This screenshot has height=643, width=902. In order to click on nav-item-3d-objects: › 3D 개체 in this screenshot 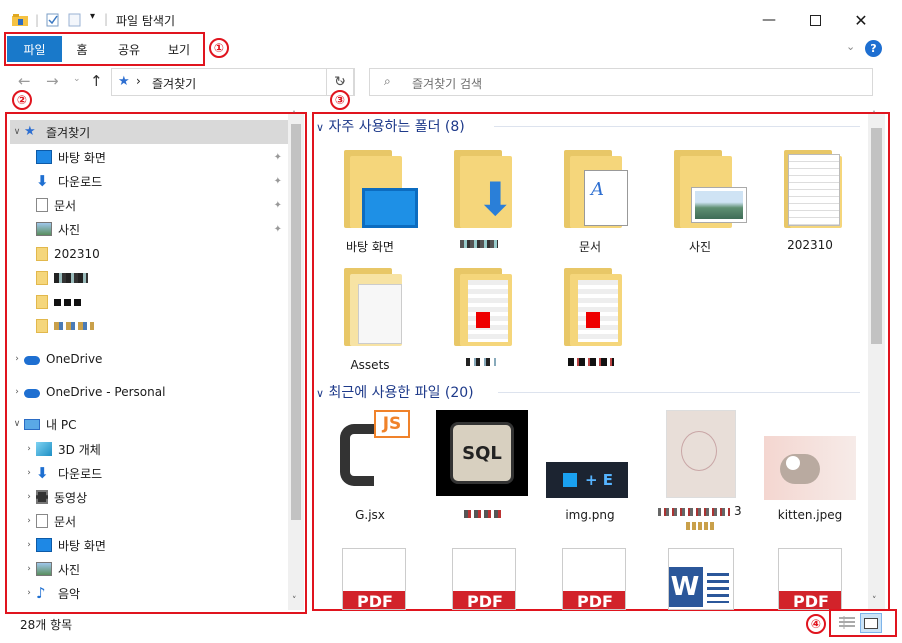, I will do `click(149, 449)`.